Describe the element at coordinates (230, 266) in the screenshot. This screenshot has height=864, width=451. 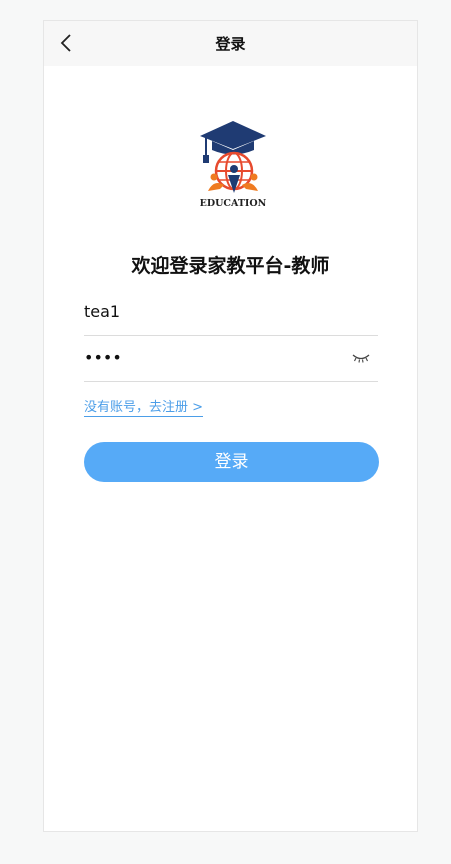
I see `welcome-heading: 欢迎登录家教平台-教师` at that location.